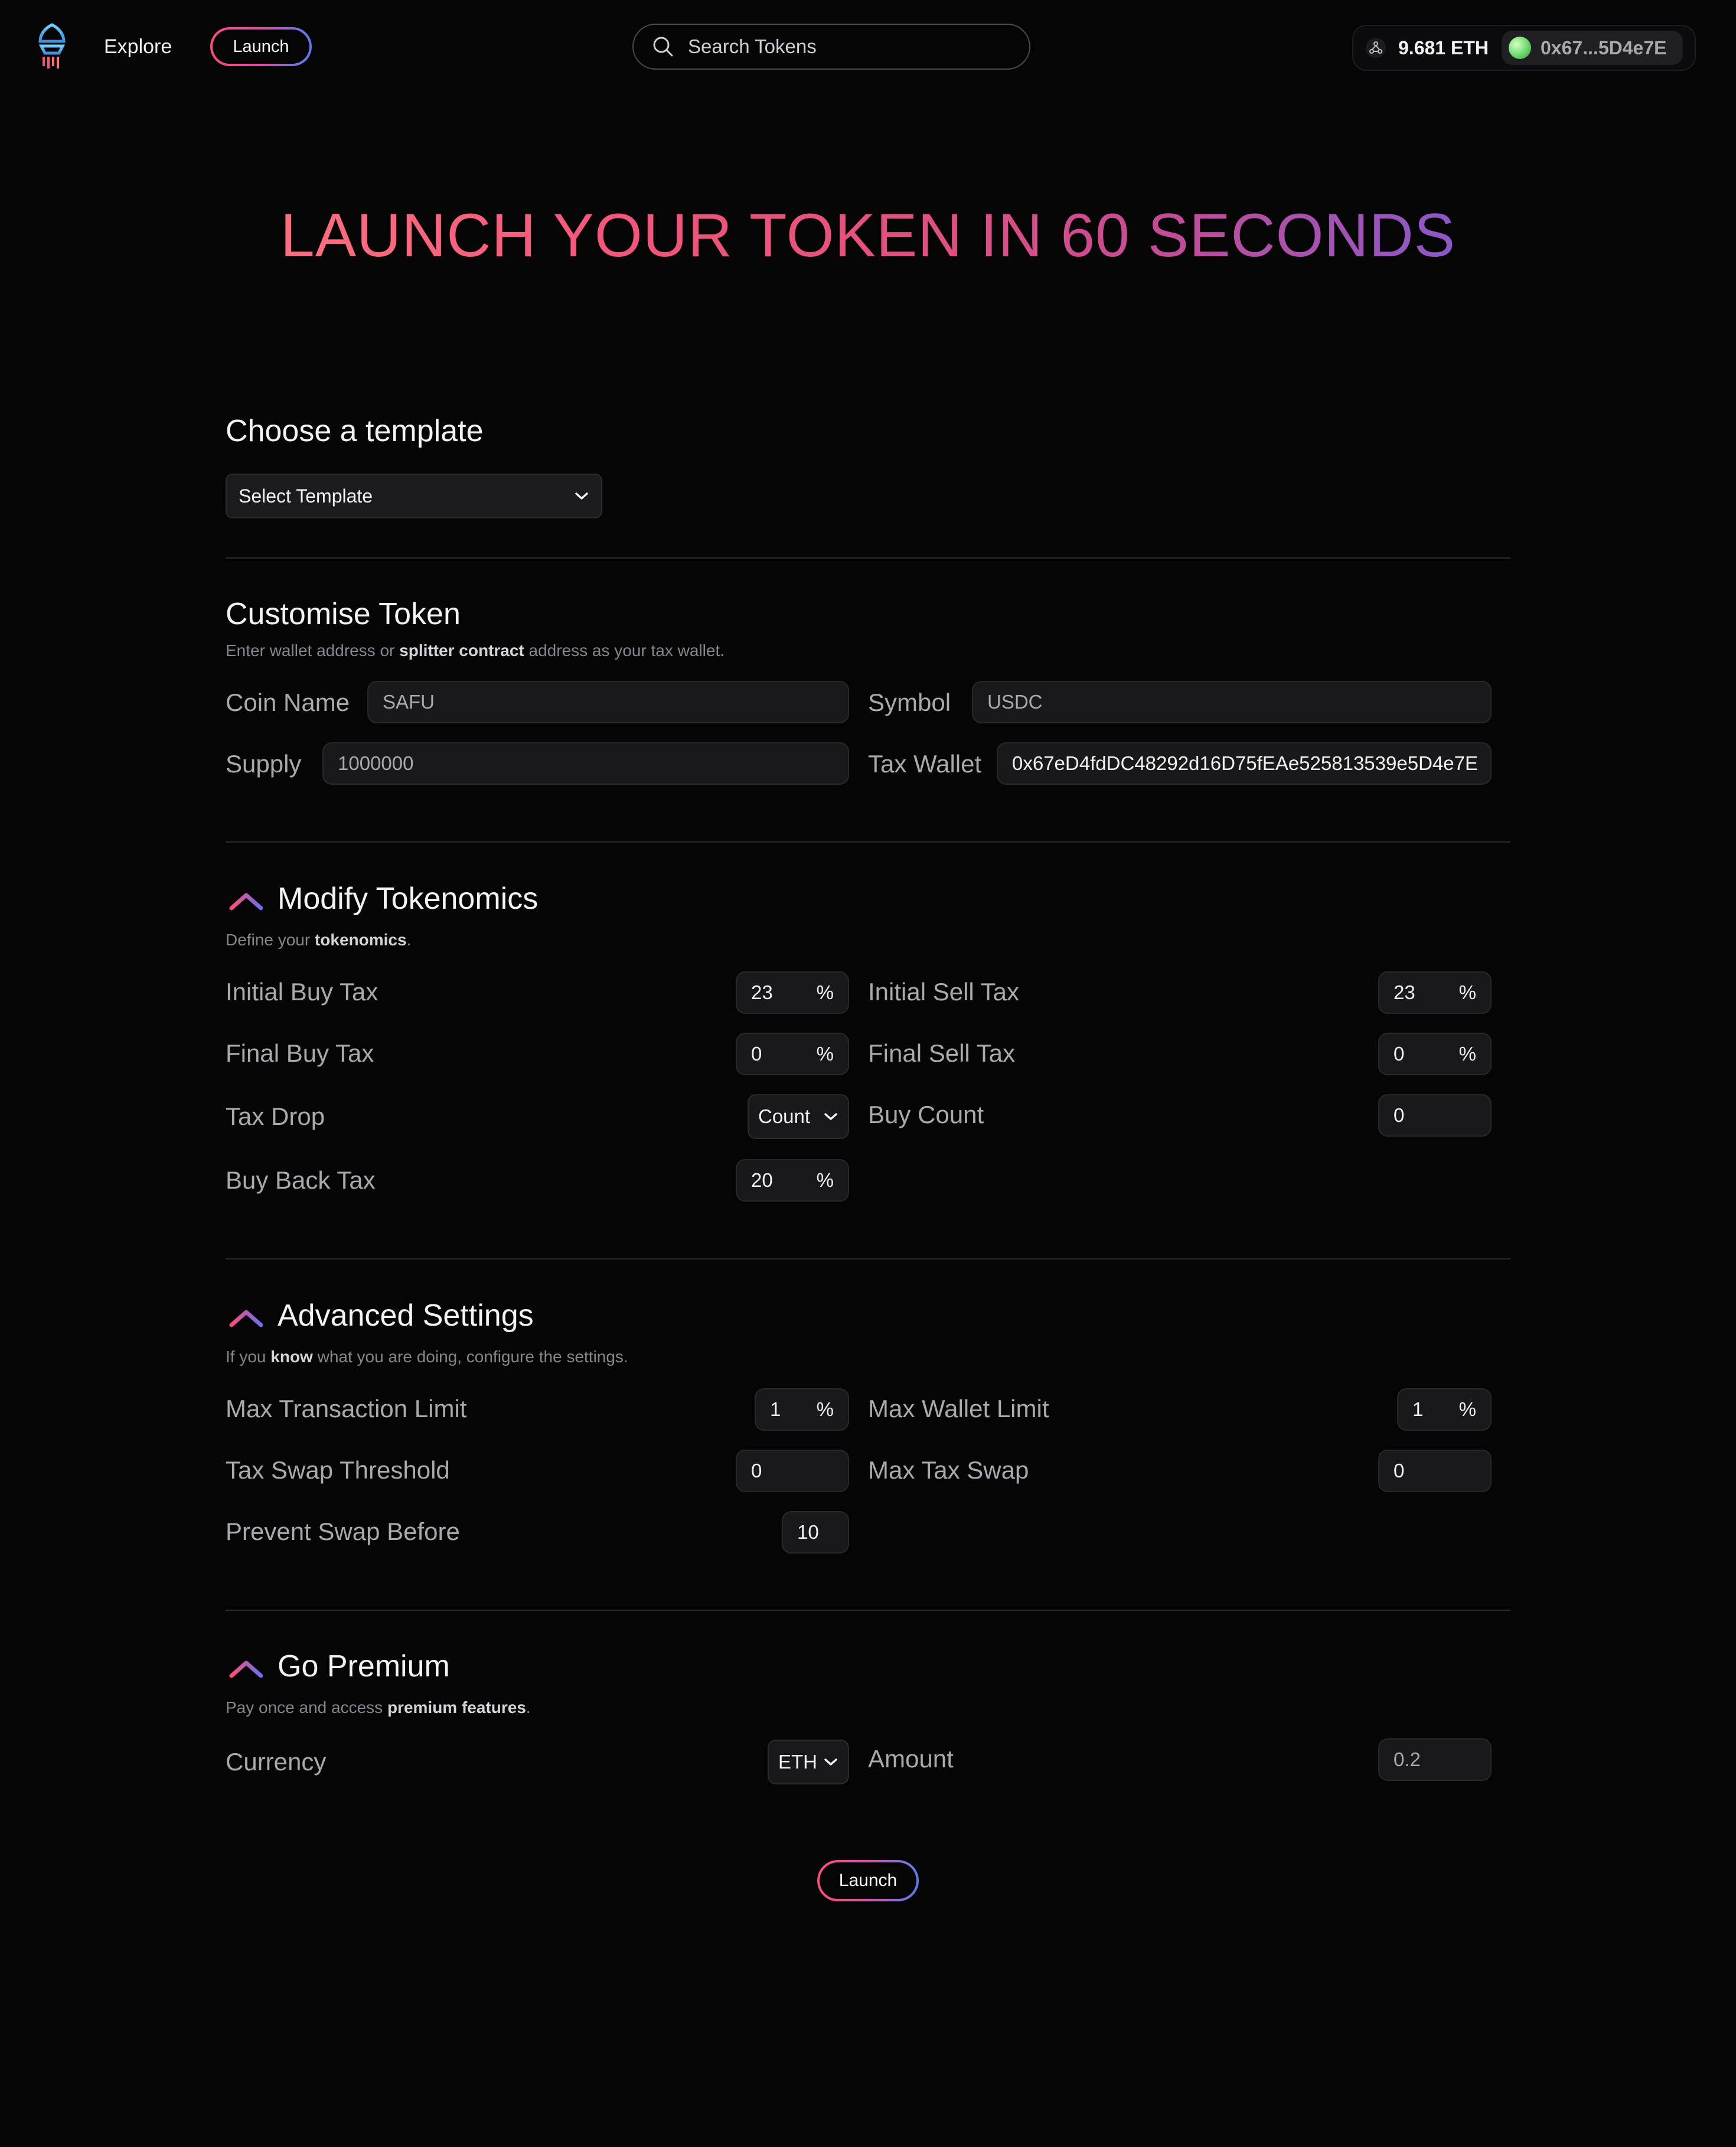 Image resolution: width=1736 pixels, height=2147 pixels. What do you see at coordinates (909, 702) in the screenshot?
I see `symbol-label: Symbol` at bounding box center [909, 702].